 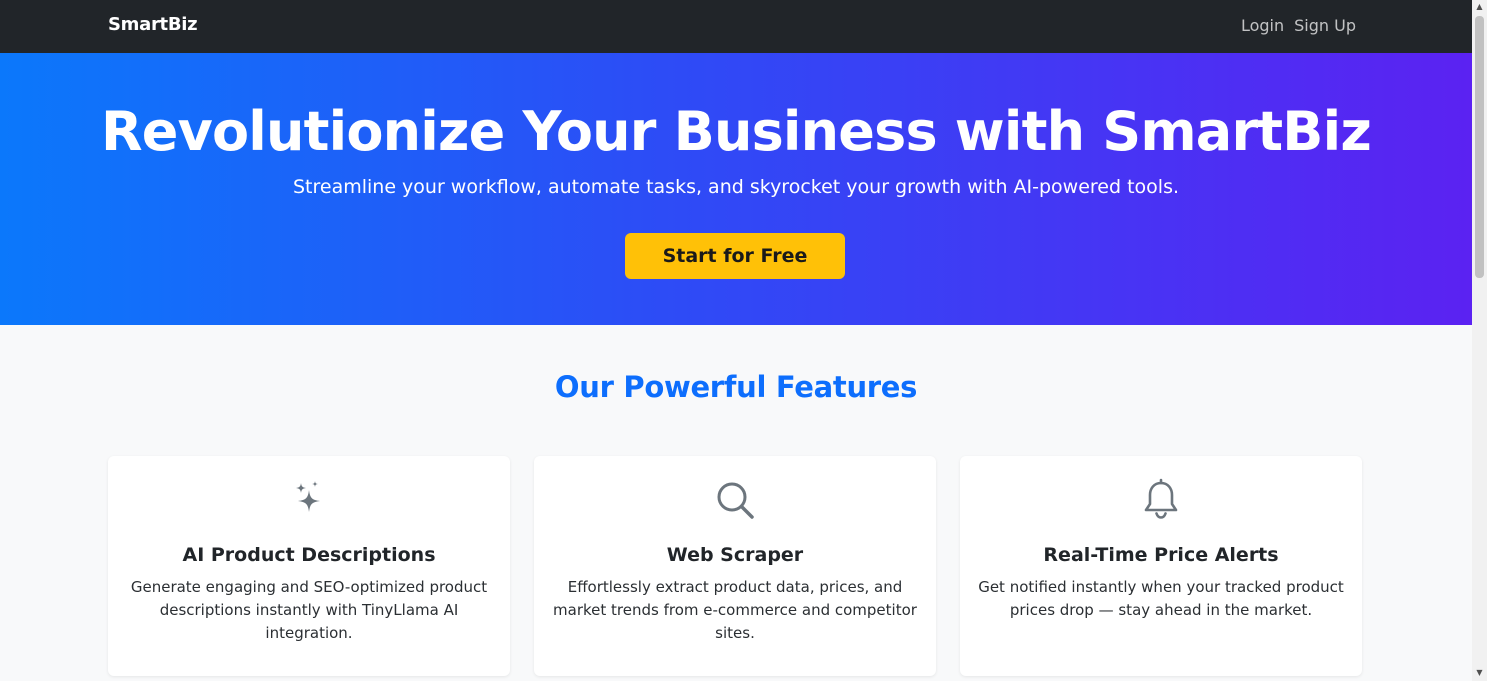 I want to click on signup-link: Sign Up, so click(x=1325, y=25).